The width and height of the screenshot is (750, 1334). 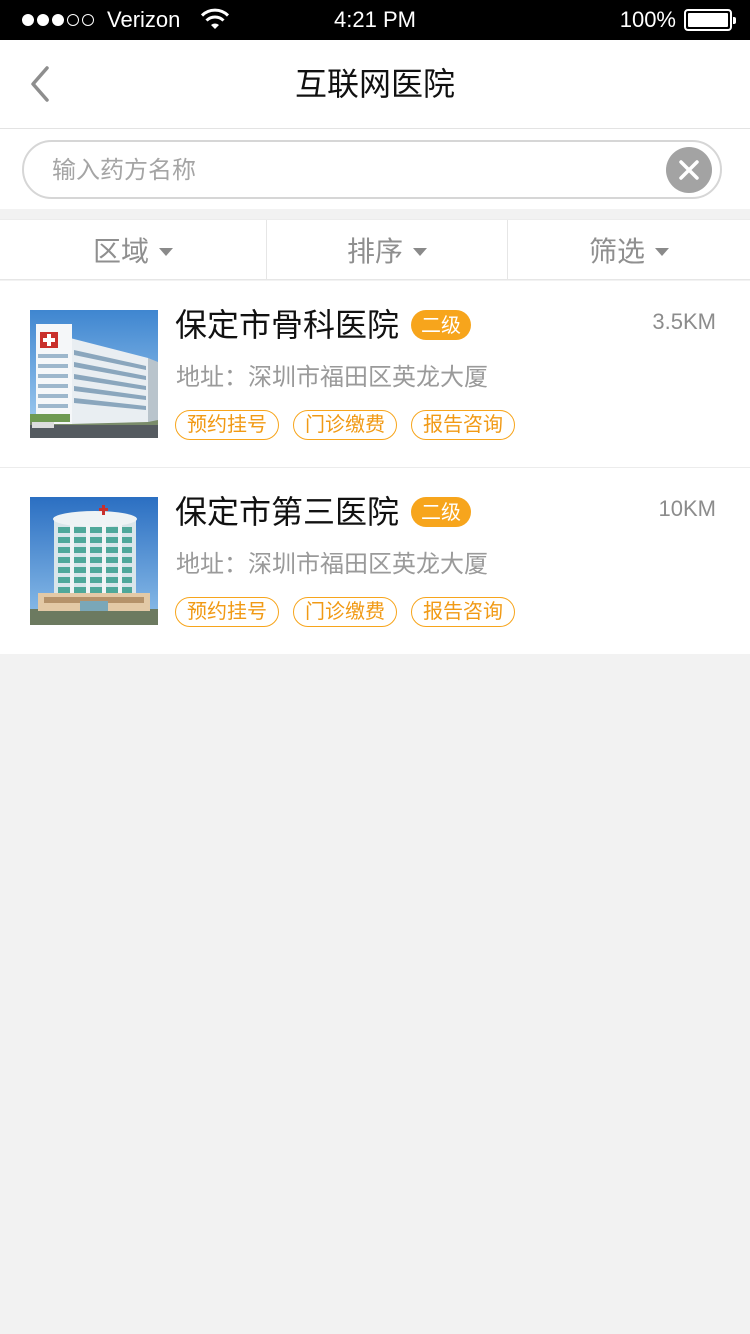 I want to click on filter-sort: 排序, so click(x=387, y=250).